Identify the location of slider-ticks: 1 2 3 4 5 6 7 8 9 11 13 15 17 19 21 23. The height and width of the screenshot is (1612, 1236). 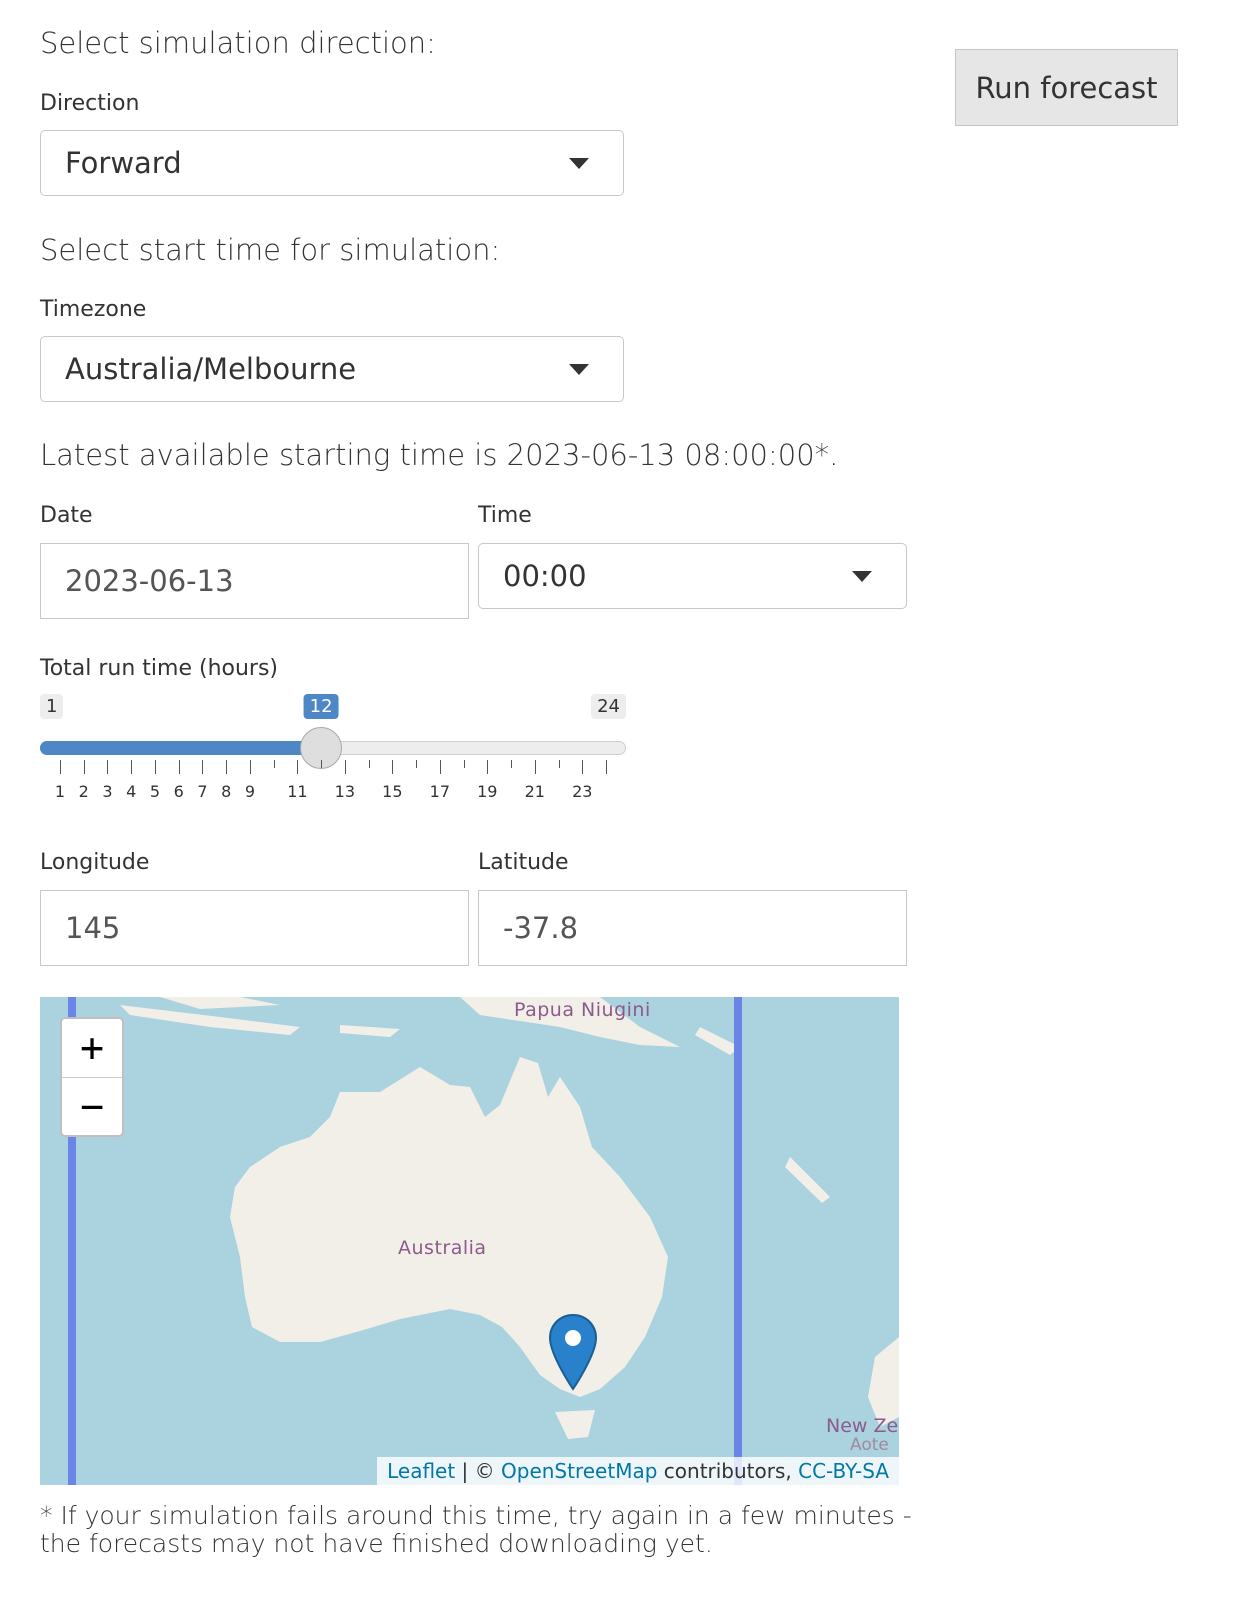
(333, 785).